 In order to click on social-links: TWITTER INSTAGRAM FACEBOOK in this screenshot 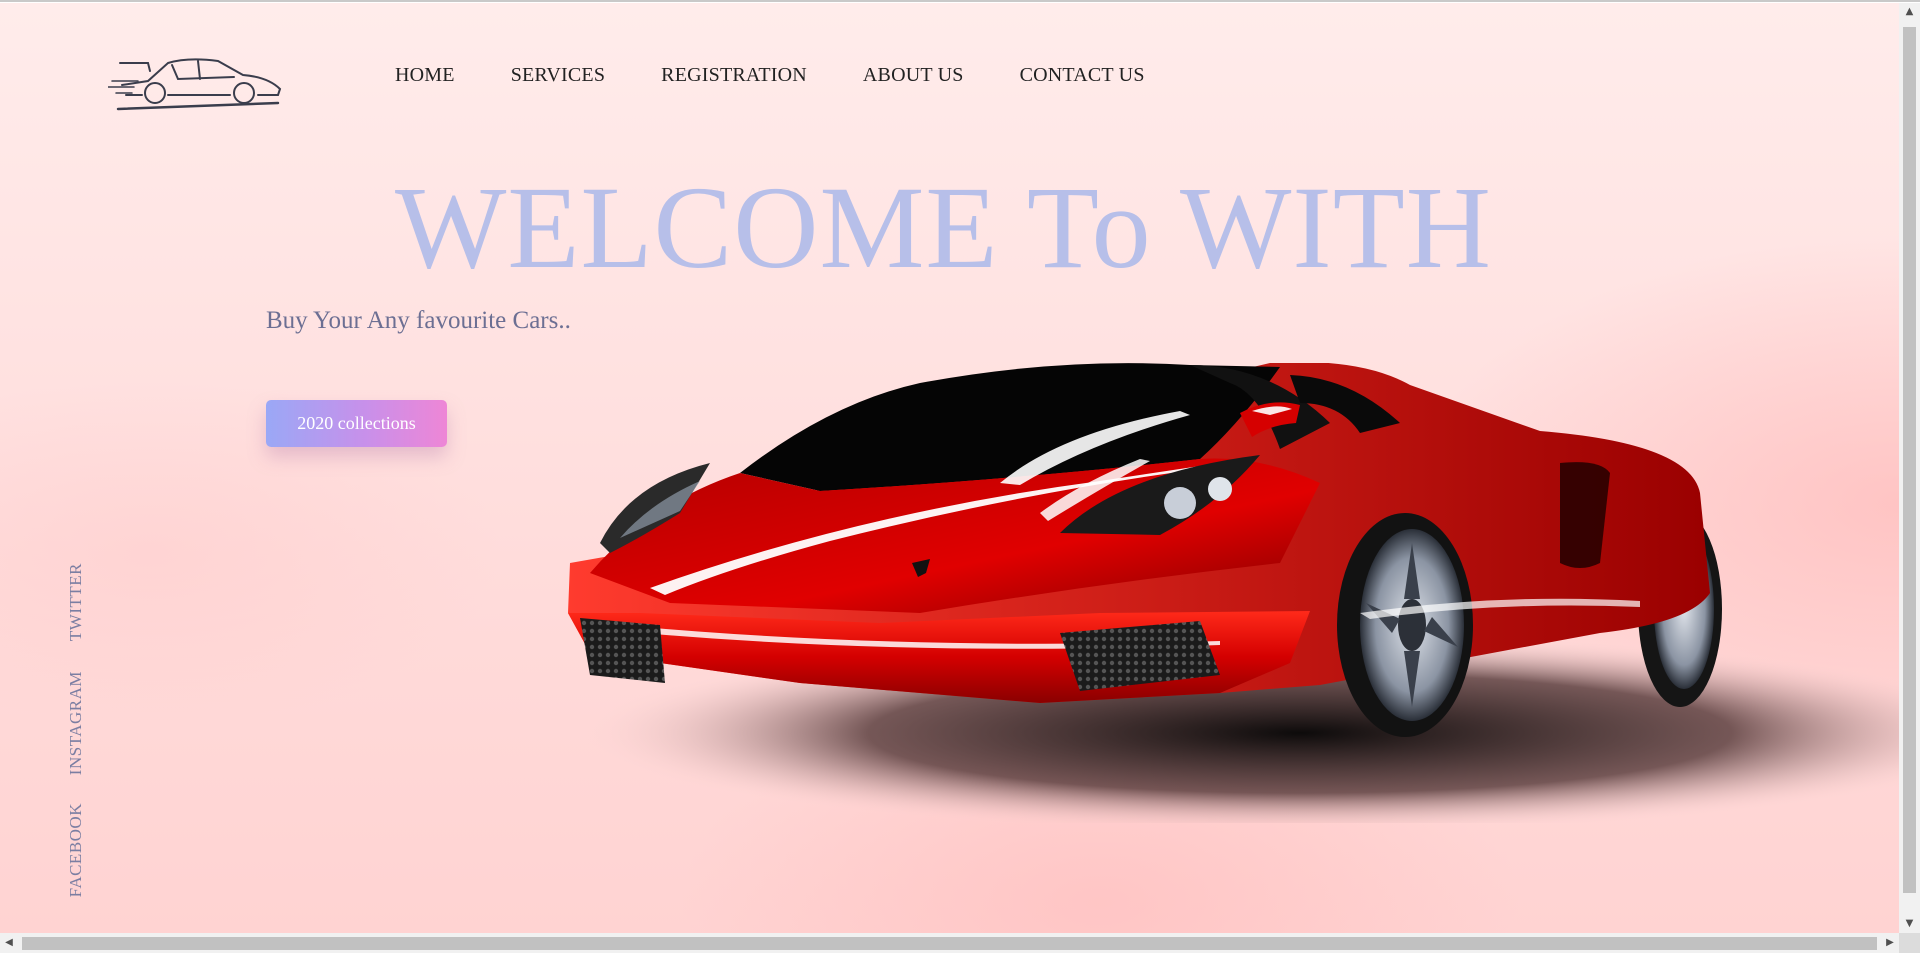, I will do `click(81, 733)`.